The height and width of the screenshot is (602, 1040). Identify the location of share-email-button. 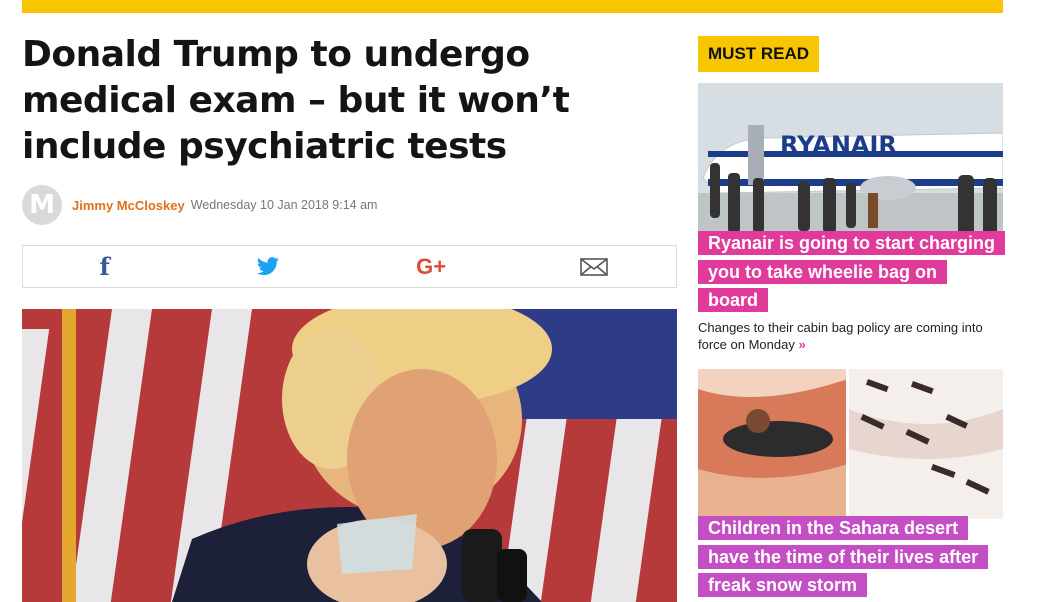
(594, 266).